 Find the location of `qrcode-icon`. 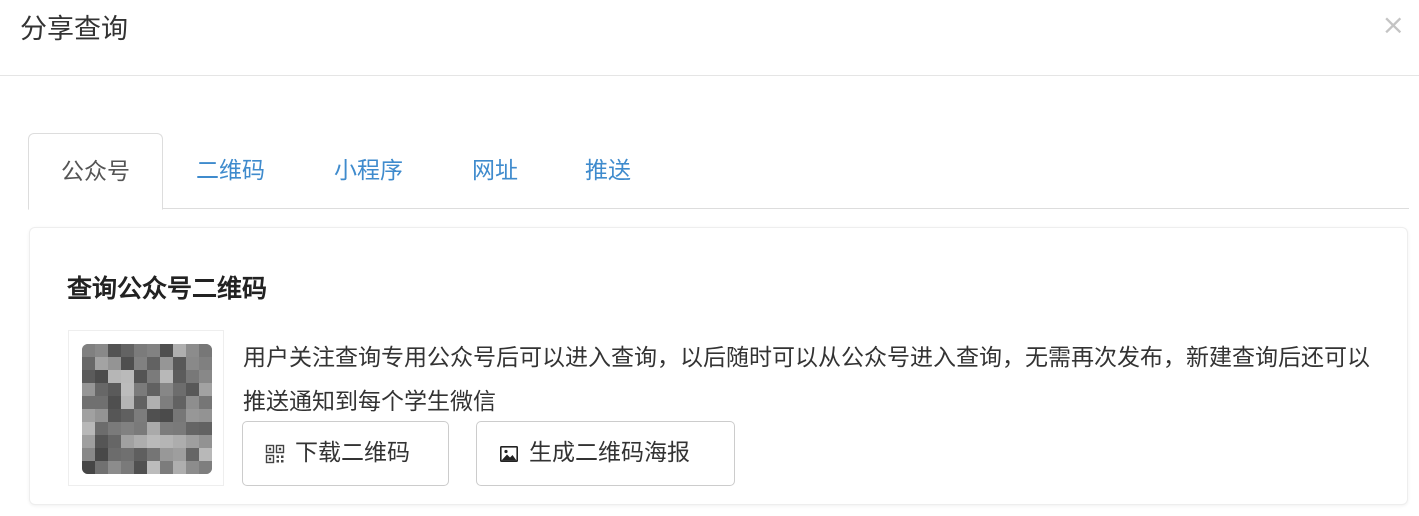

qrcode-icon is located at coordinates (275, 453).